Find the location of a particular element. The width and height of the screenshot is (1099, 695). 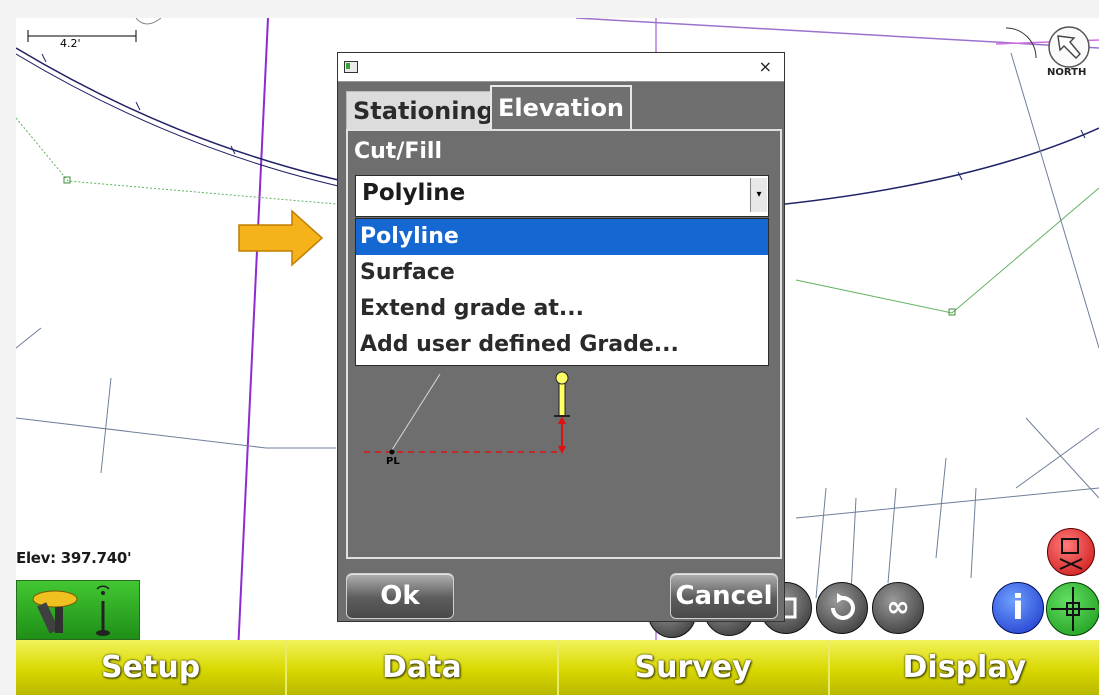

info-icon: i is located at coordinates (1018, 608).